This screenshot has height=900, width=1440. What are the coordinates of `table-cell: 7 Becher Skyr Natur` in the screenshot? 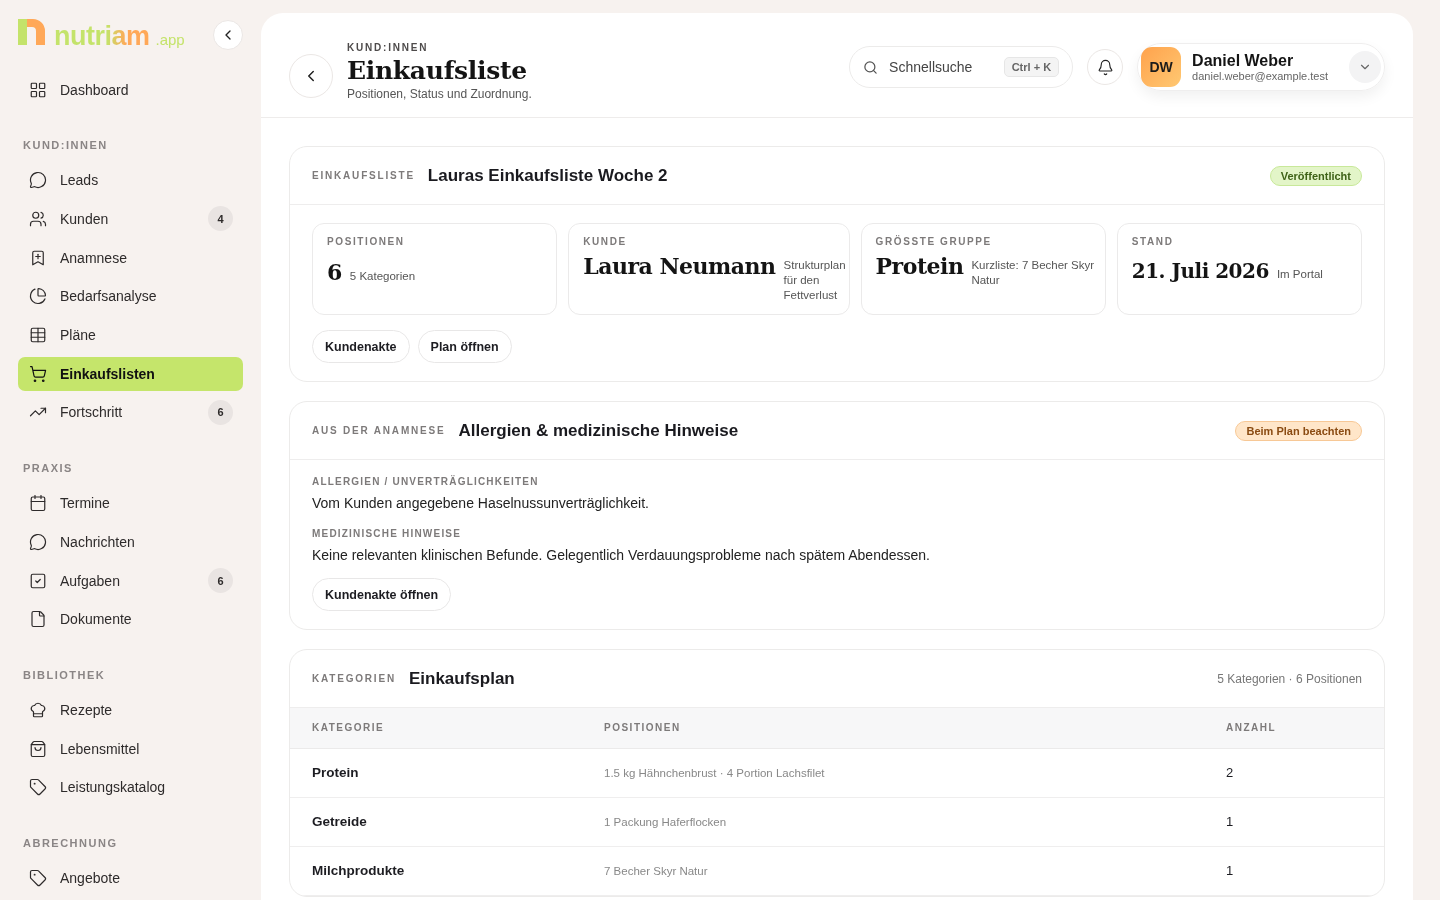 It's located at (893, 870).